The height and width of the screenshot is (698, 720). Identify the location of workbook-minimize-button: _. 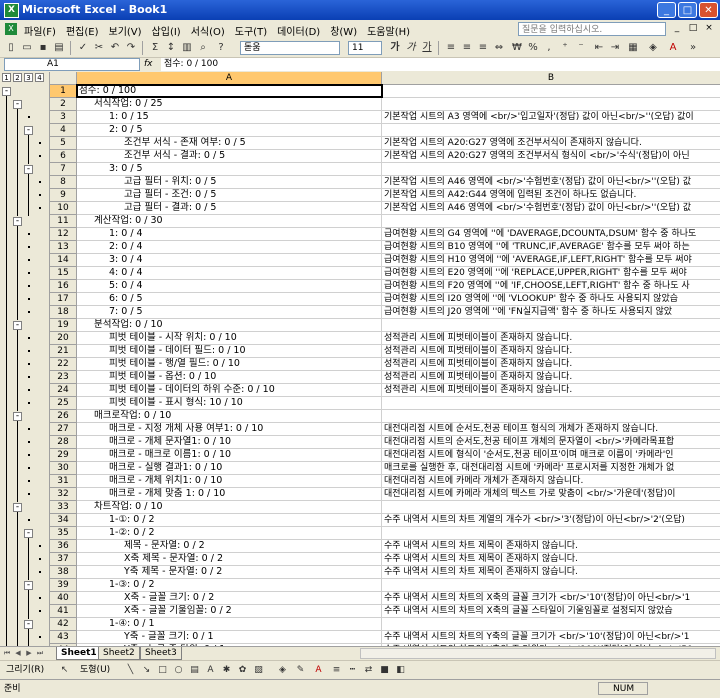
(677, 28).